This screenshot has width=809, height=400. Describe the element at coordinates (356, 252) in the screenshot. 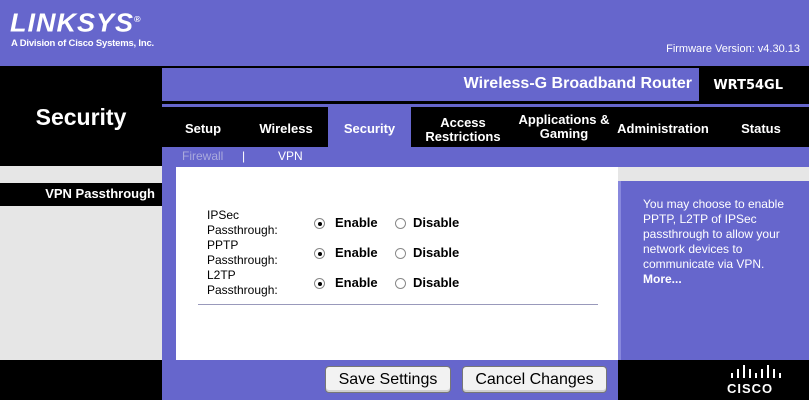

I see `pptp-enable-label: Enable` at that location.